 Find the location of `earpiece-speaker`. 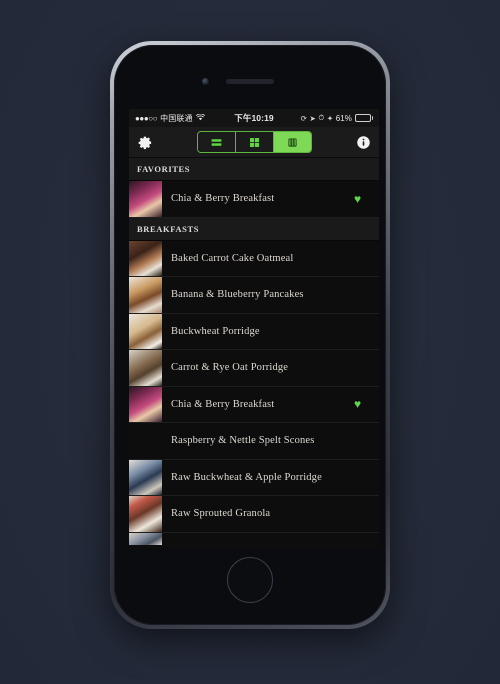

earpiece-speaker is located at coordinates (250, 81).